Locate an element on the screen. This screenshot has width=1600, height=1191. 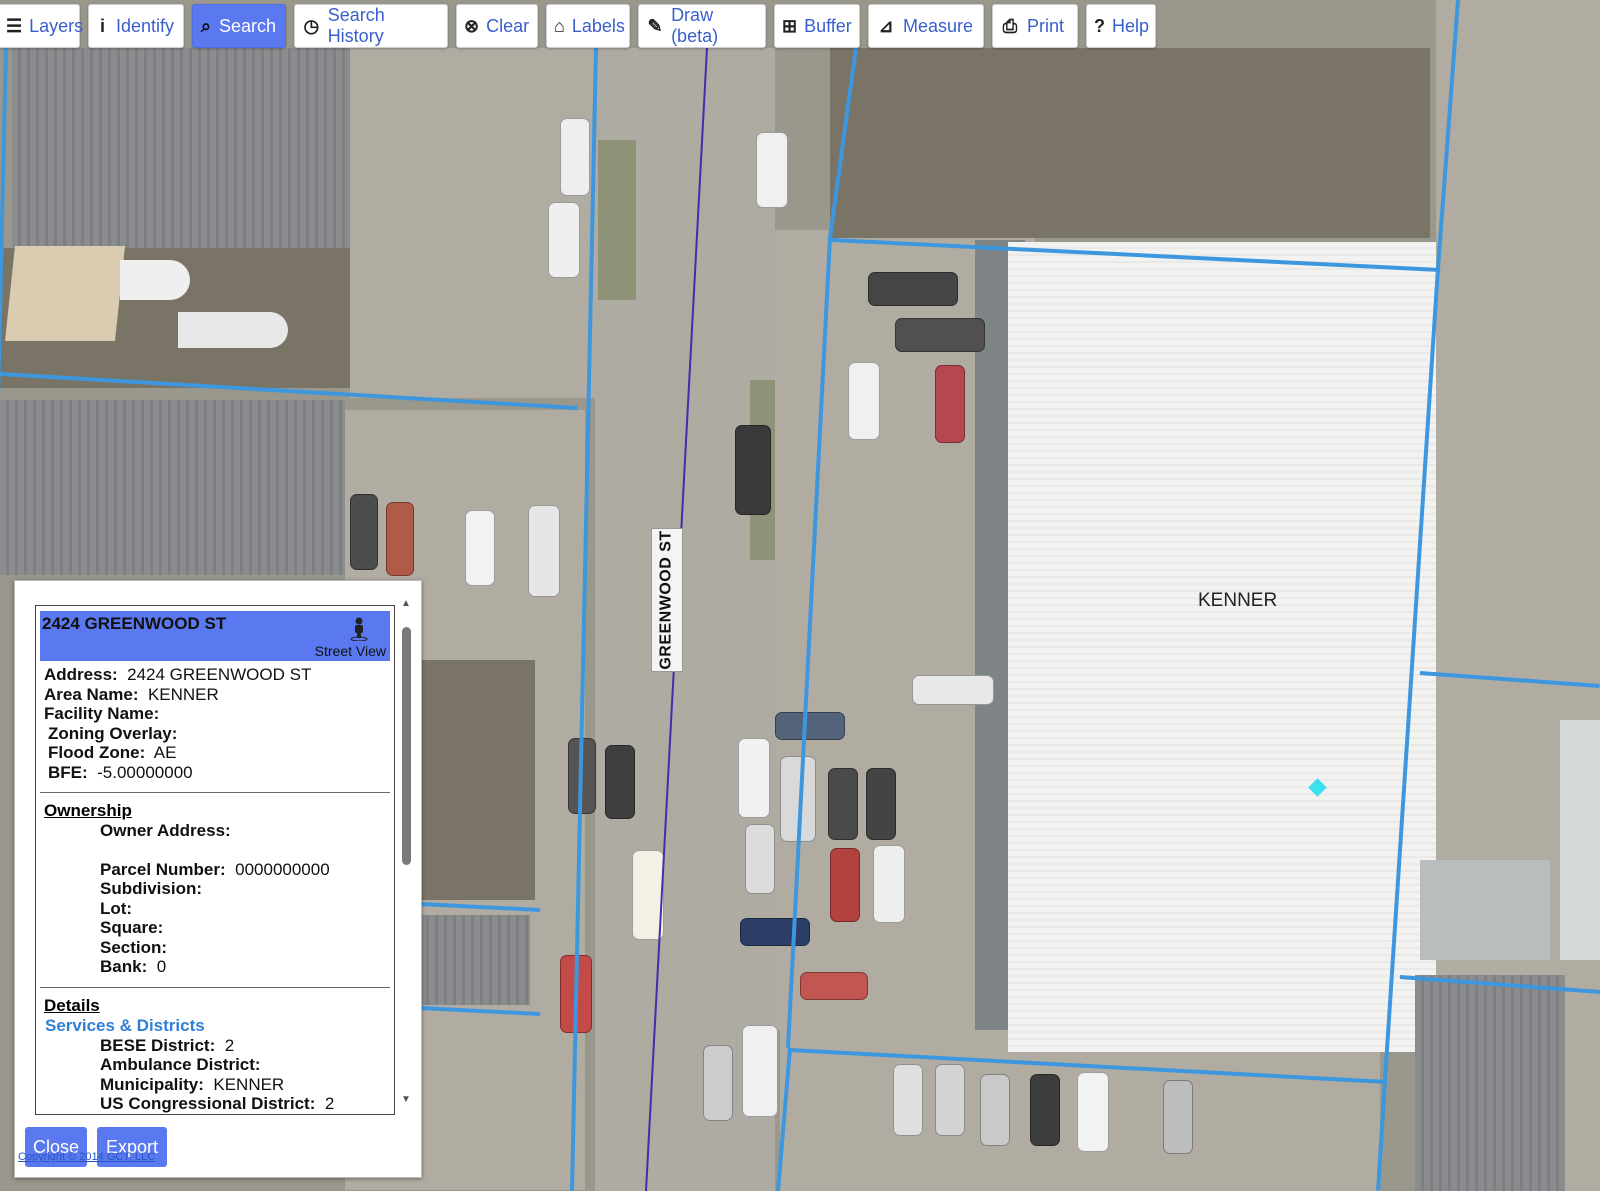
popup-scrollbar: ▲ ▼ is located at coordinates (406, 852).